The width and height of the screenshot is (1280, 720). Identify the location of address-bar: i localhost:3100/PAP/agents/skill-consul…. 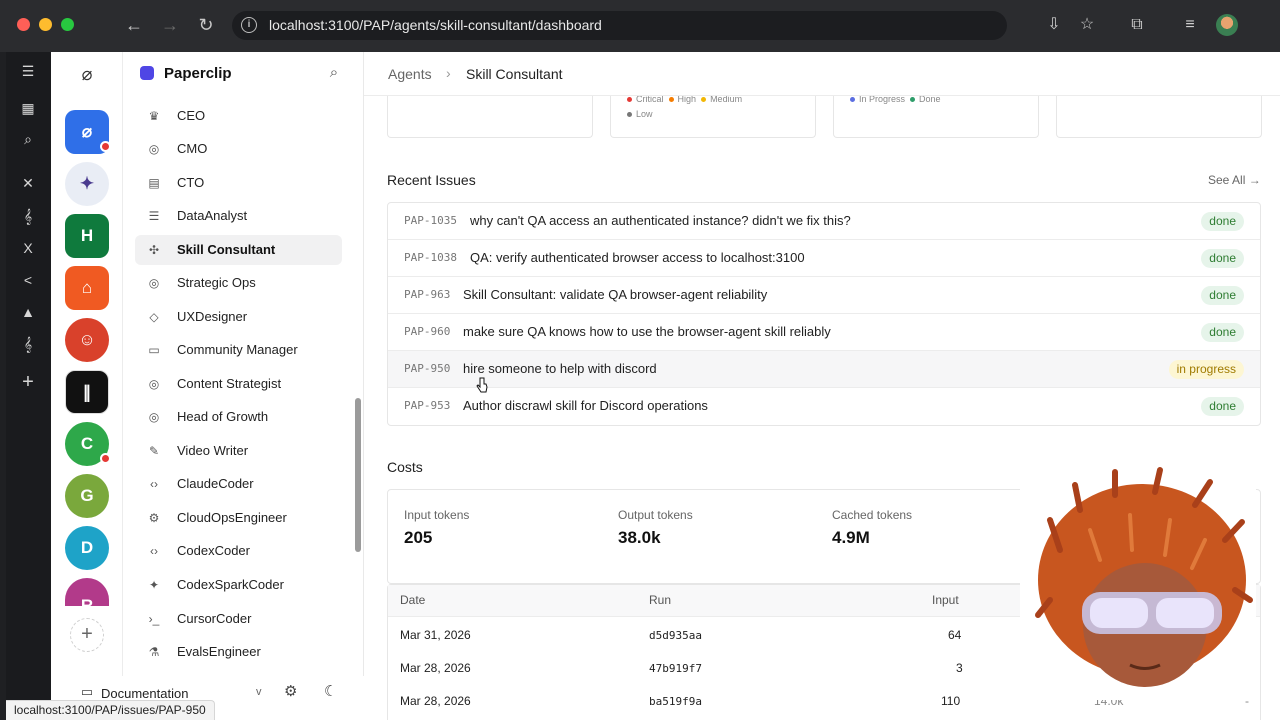
(619, 25).